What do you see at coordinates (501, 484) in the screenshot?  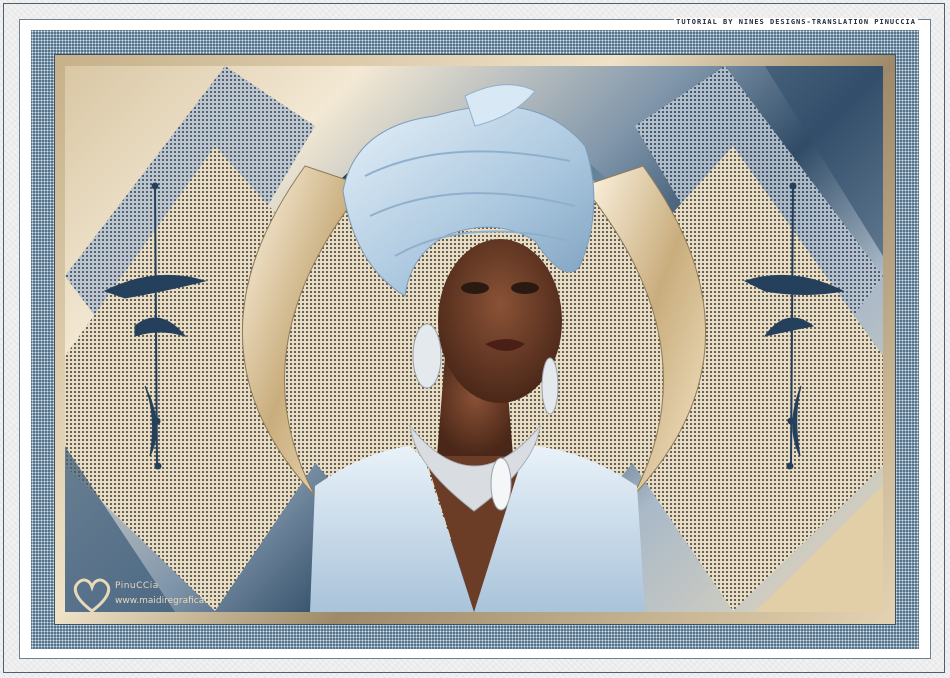 I see `pendant` at bounding box center [501, 484].